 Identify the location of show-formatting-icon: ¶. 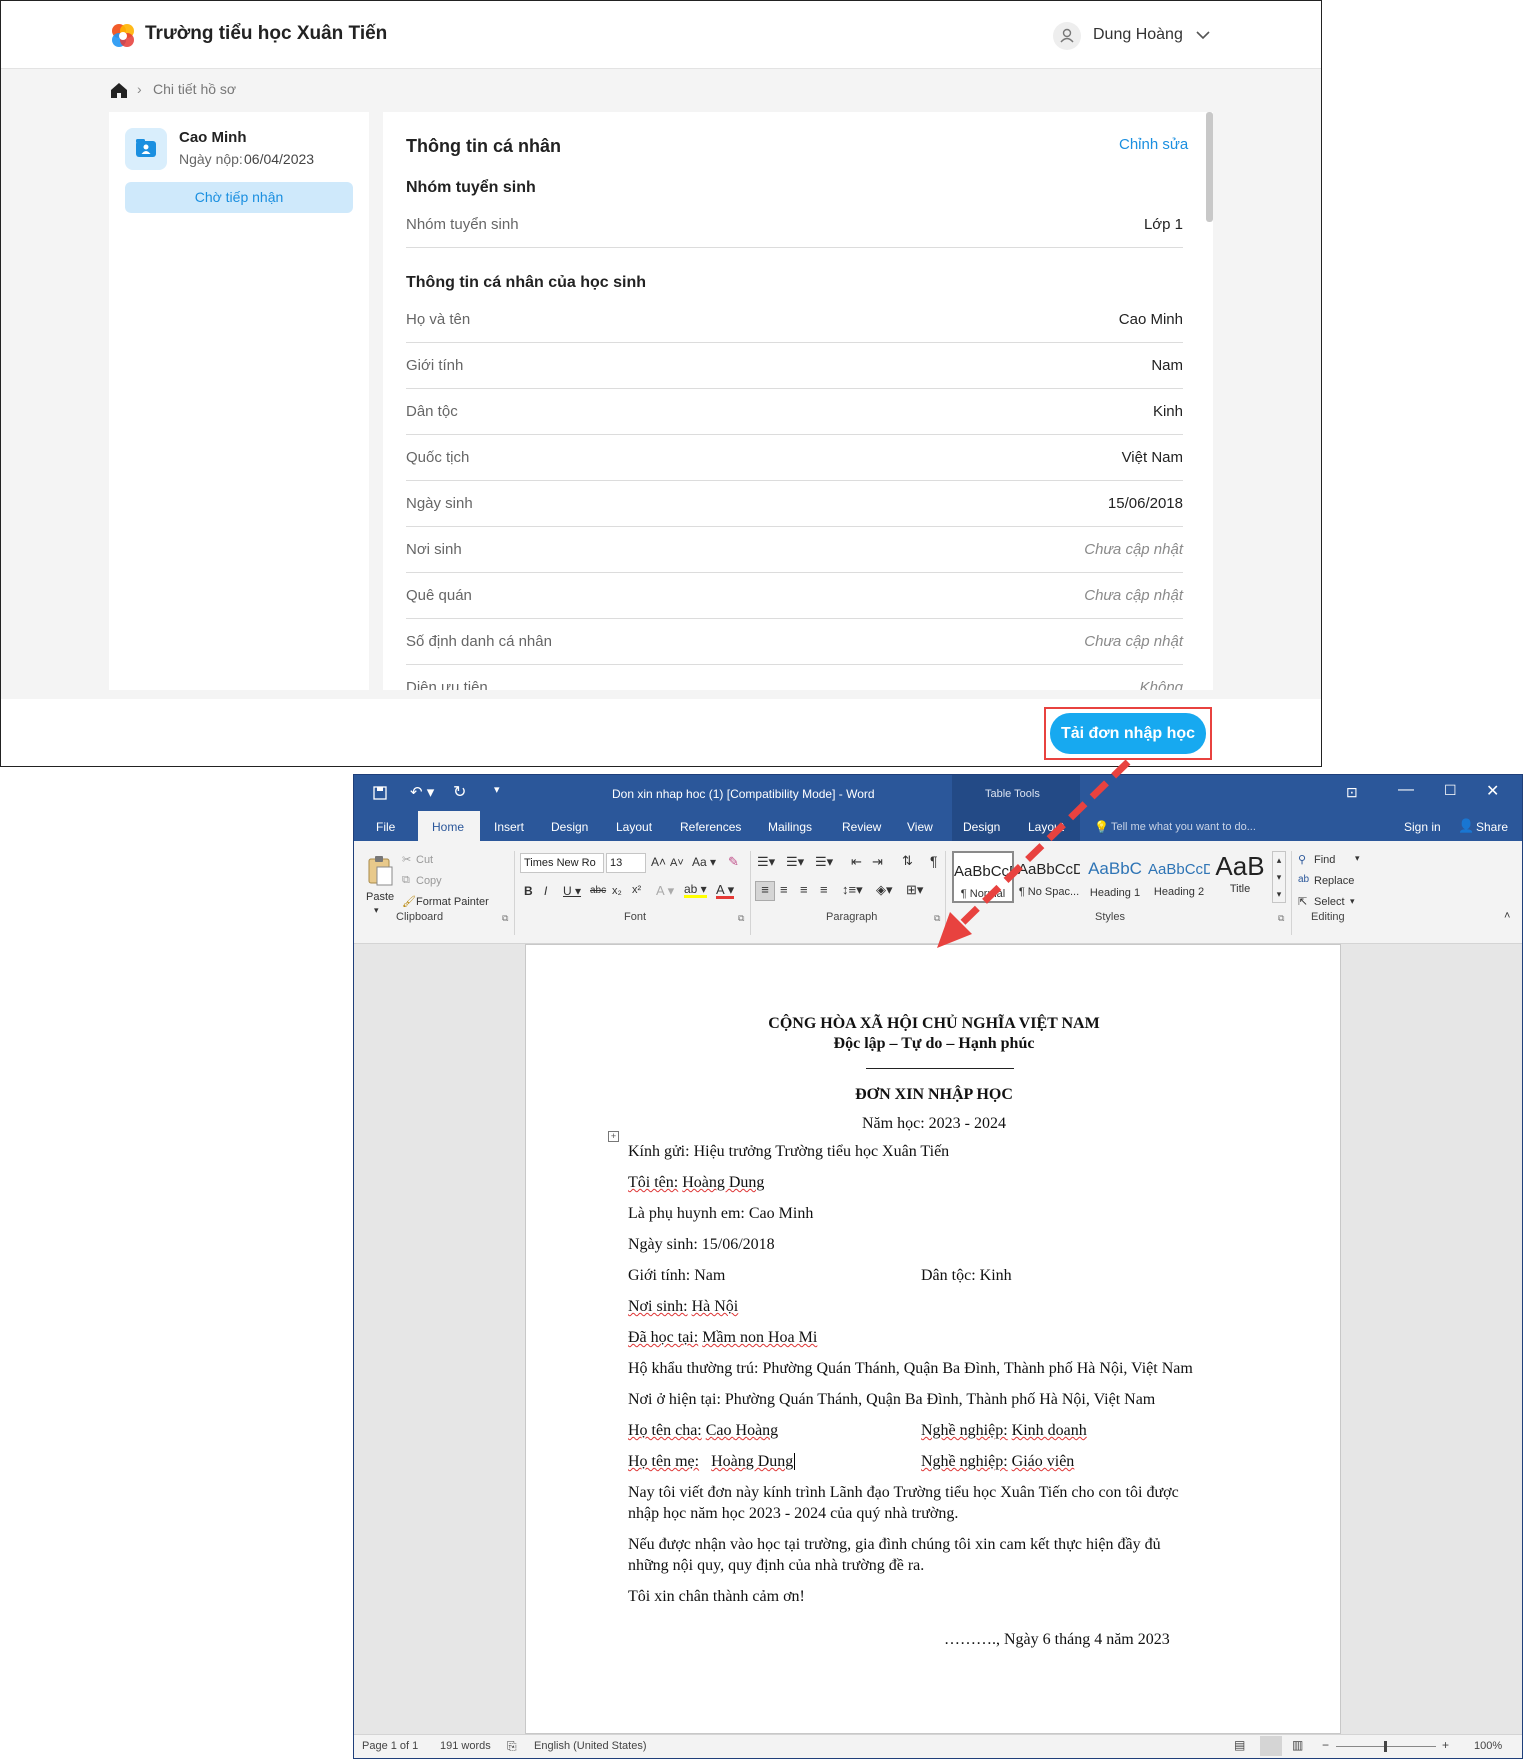
(934, 861).